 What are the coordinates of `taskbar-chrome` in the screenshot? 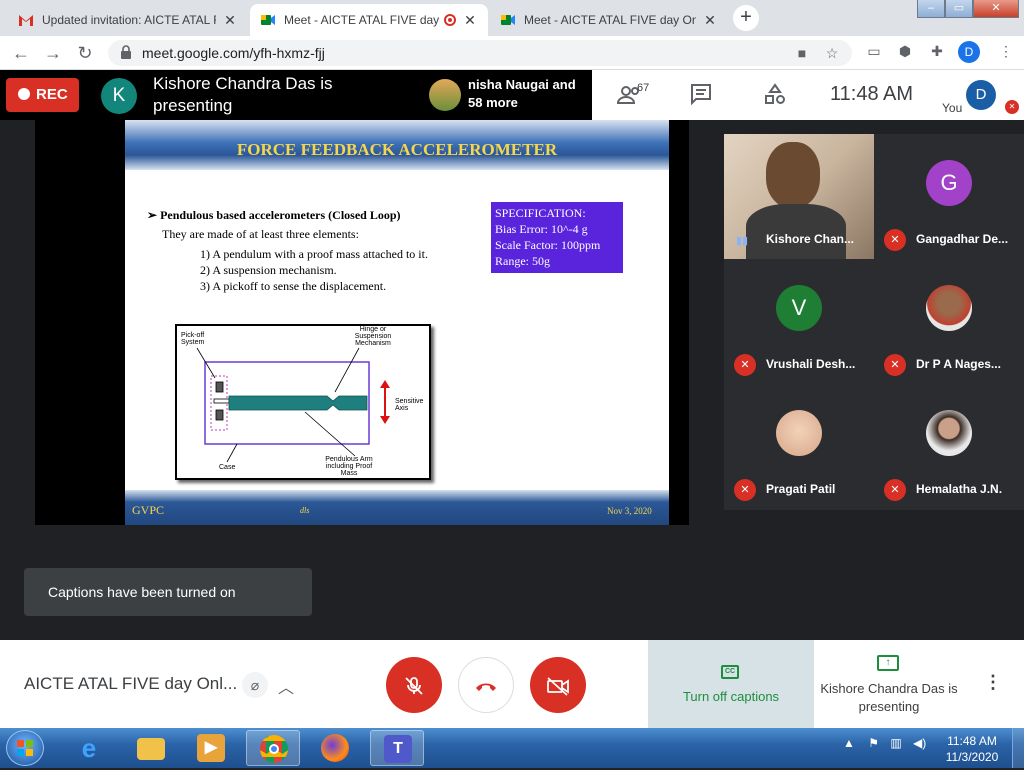 It's located at (273, 748).